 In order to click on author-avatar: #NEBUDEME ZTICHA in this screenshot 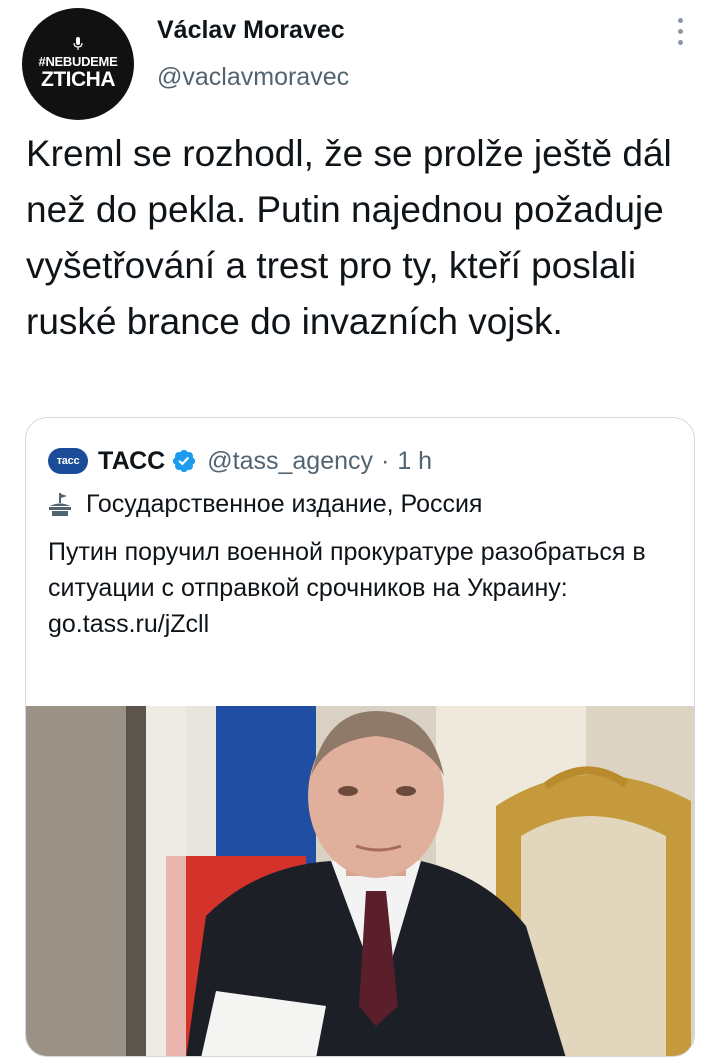, I will do `click(78, 64)`.